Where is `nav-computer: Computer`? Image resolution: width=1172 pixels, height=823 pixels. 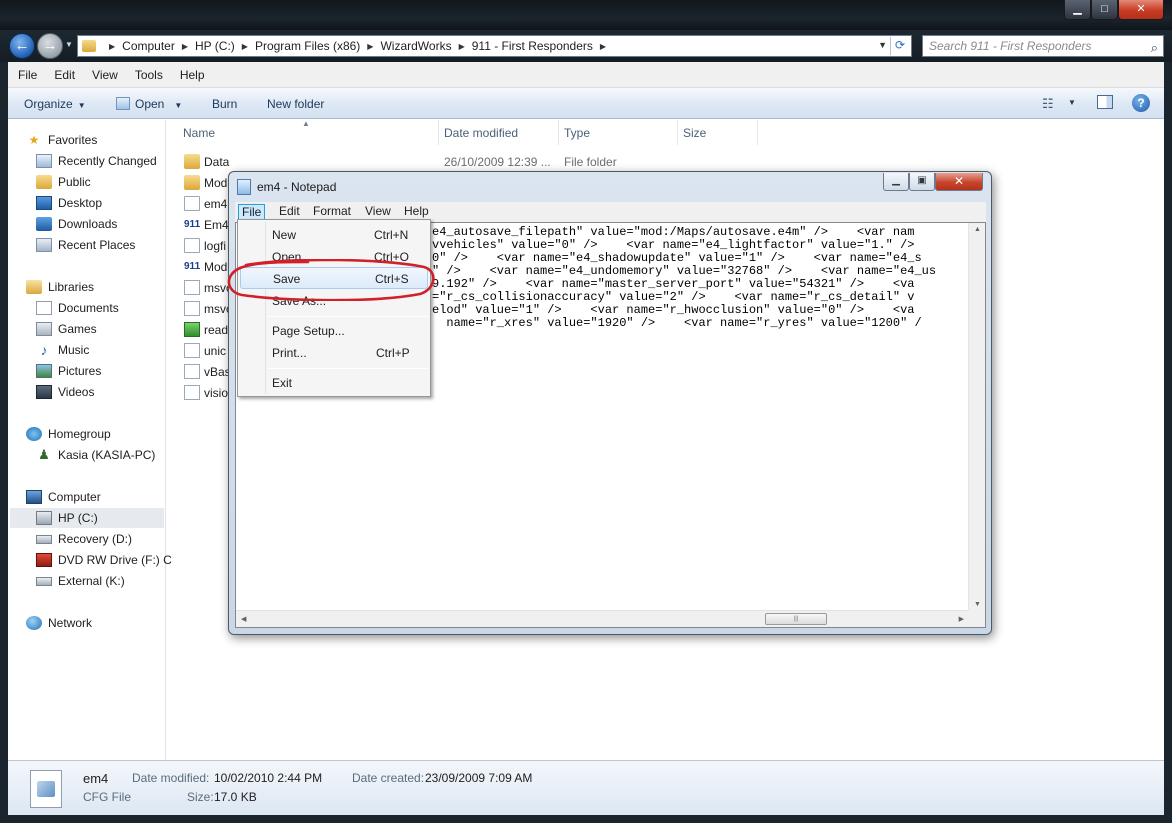 nav-computer: Computer is located at coordinates (63, 497).